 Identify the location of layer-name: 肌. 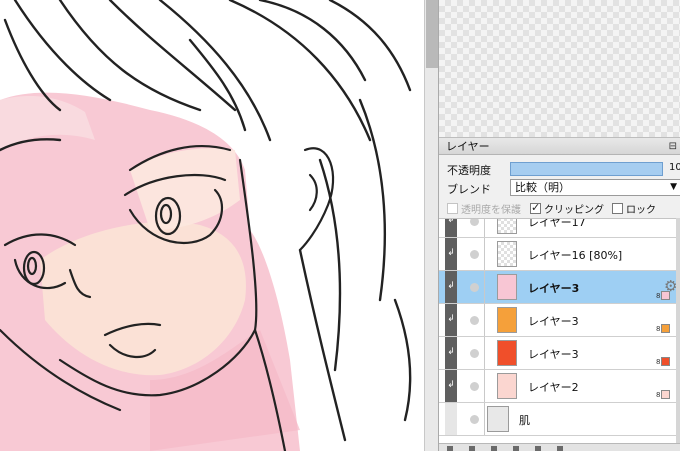
(524, 420).